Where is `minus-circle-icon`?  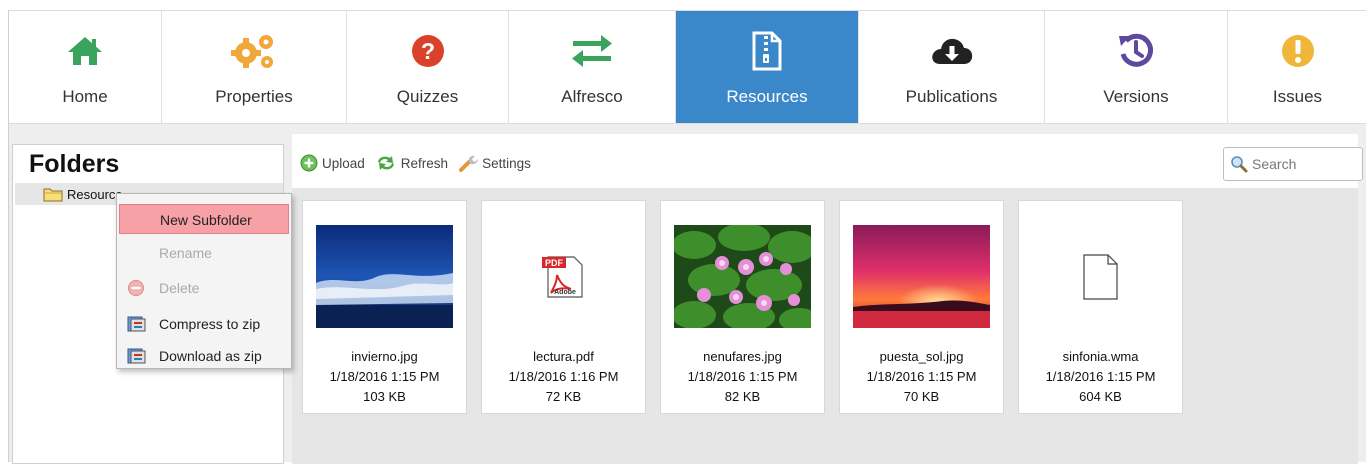 minus-circle-icon is located at coordinates (136, 289).